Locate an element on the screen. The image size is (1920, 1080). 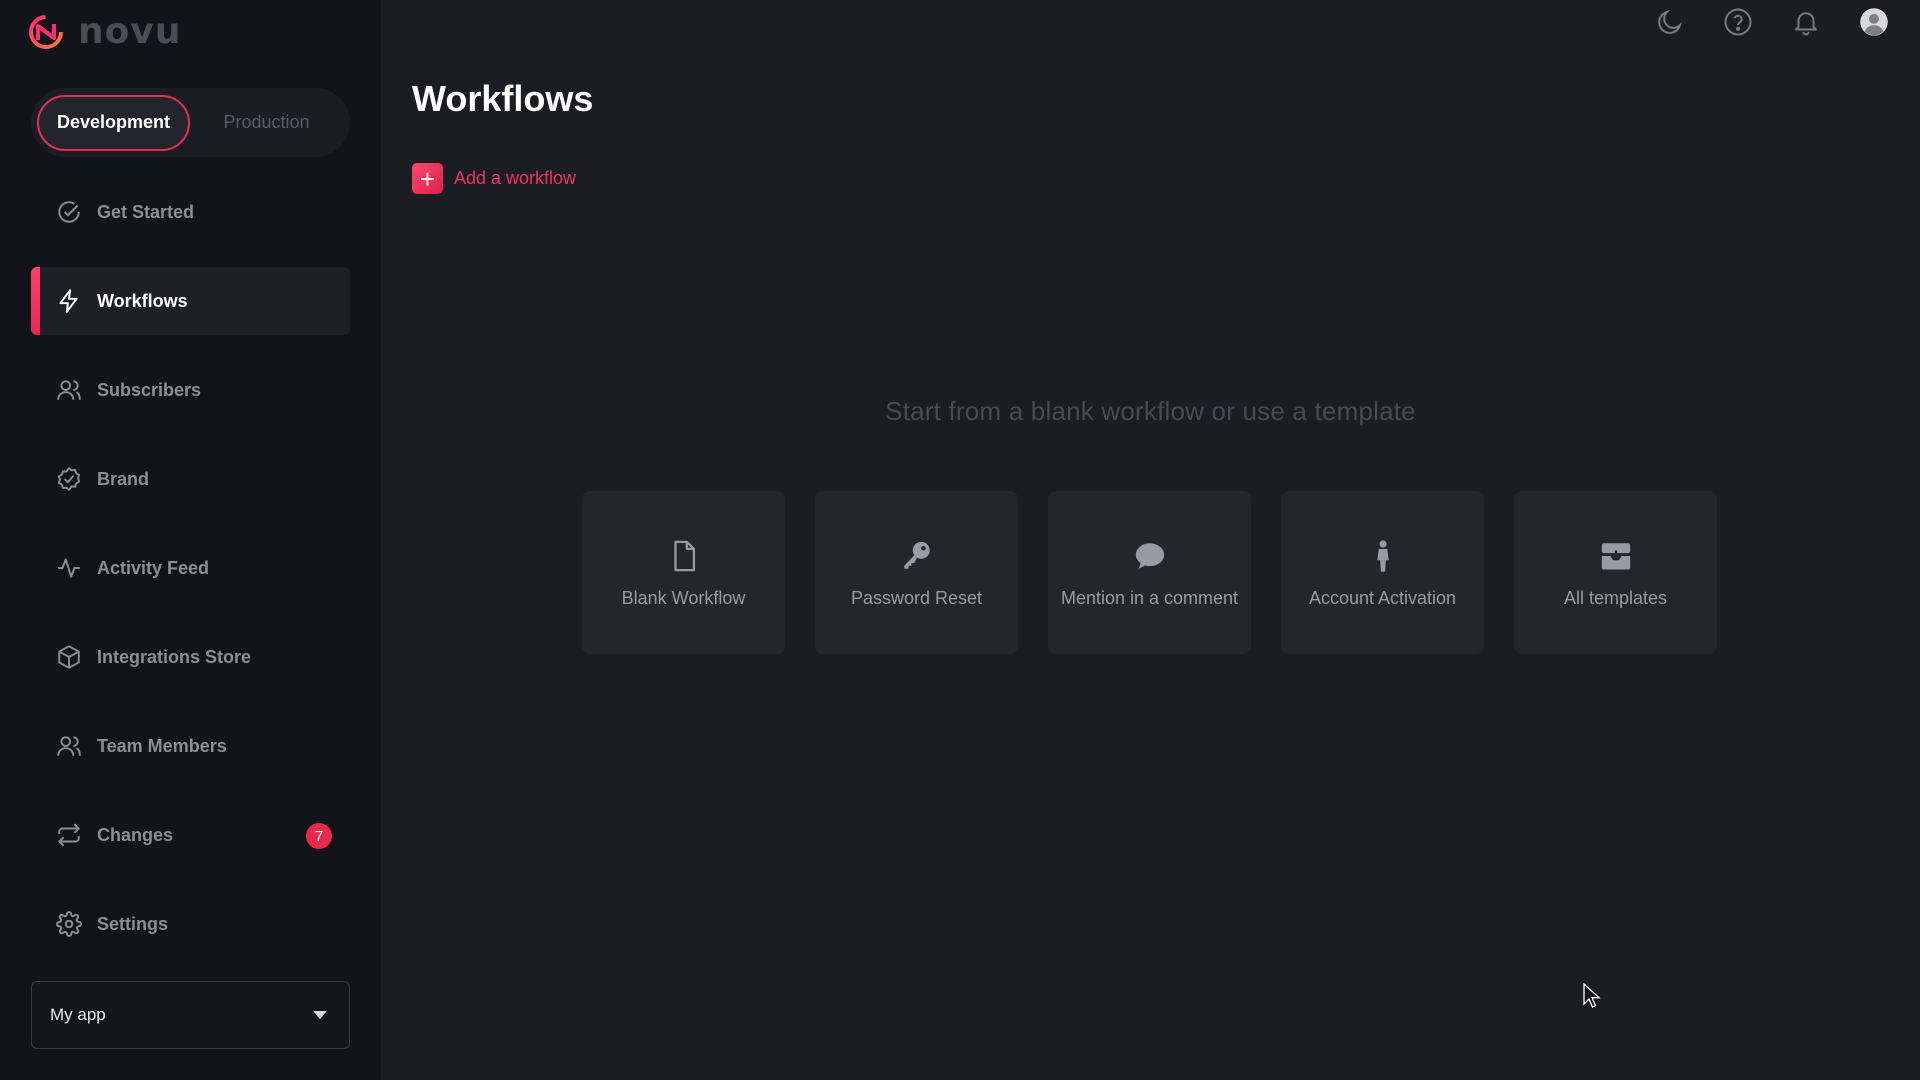
sidebar-item-label: Subscribers is located at coordinates (149, 389).